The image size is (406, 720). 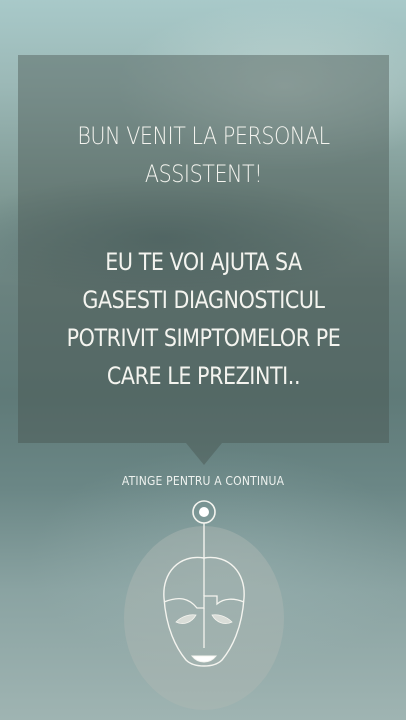 I want to click on welcome-title: BUN VENIT LA PERSONAL ASSISTENT!, so click(x=203, y=155).